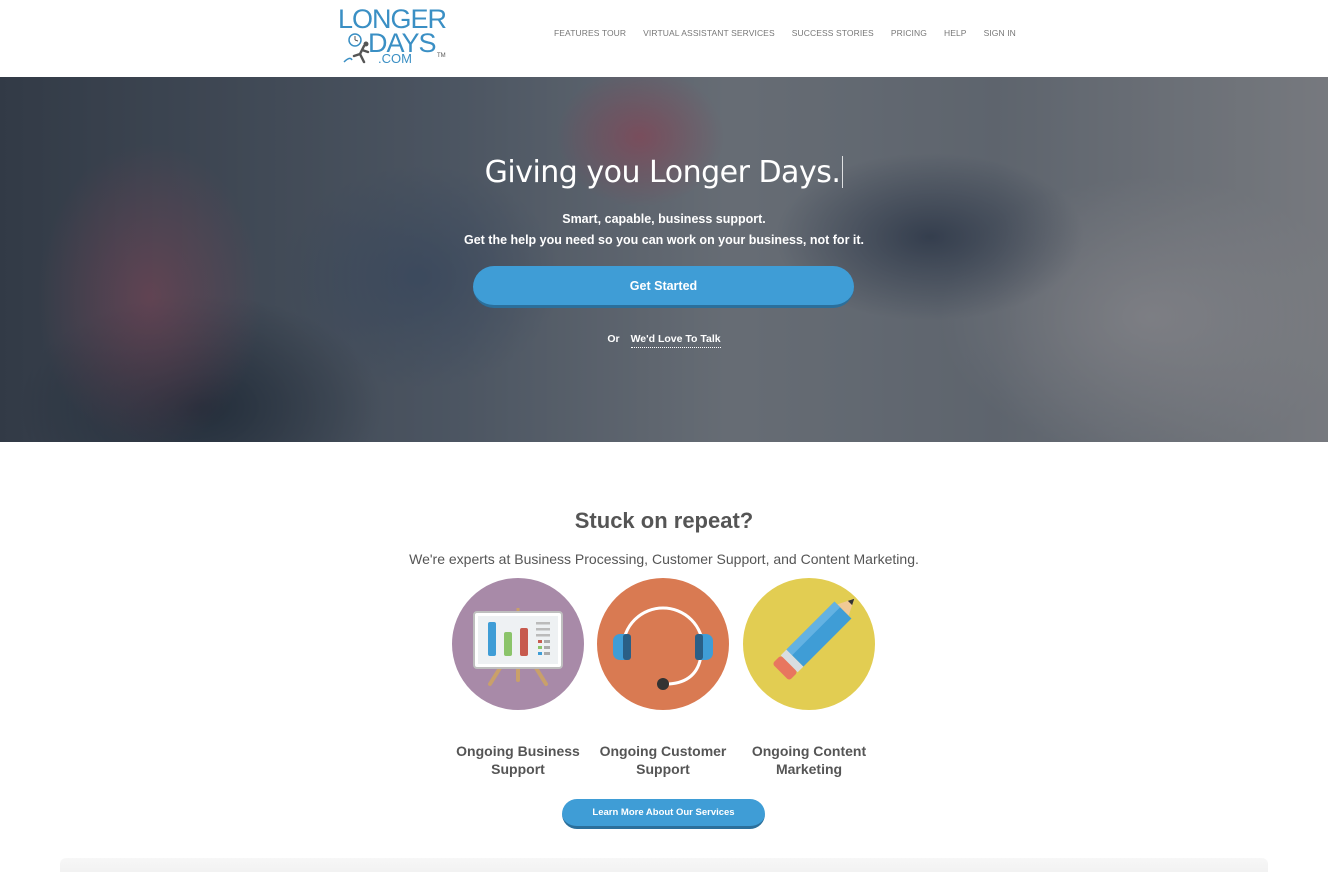 Image resolution: width=1328 pixels, height=872 pixels. I want to click on talk-row: Or We'd Love To Talk, so click(664, 340).